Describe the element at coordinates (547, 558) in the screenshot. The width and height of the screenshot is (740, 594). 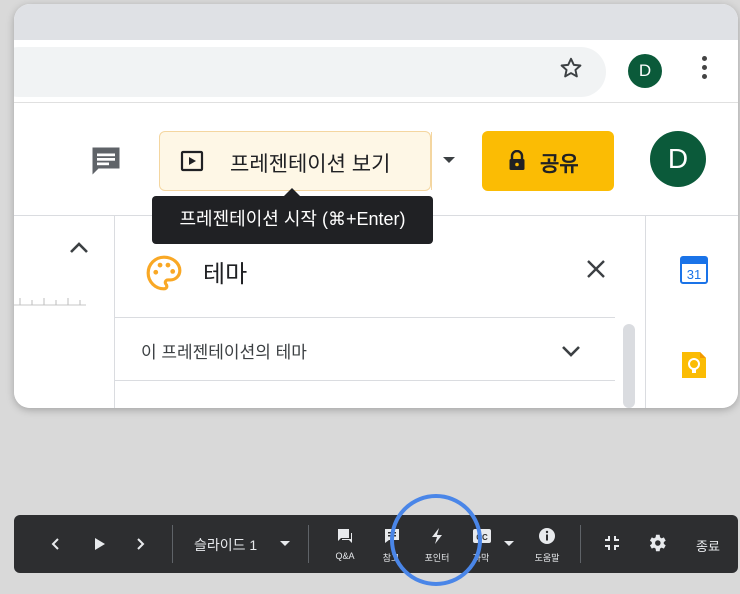
I see `help-label: 도움말` at that location.